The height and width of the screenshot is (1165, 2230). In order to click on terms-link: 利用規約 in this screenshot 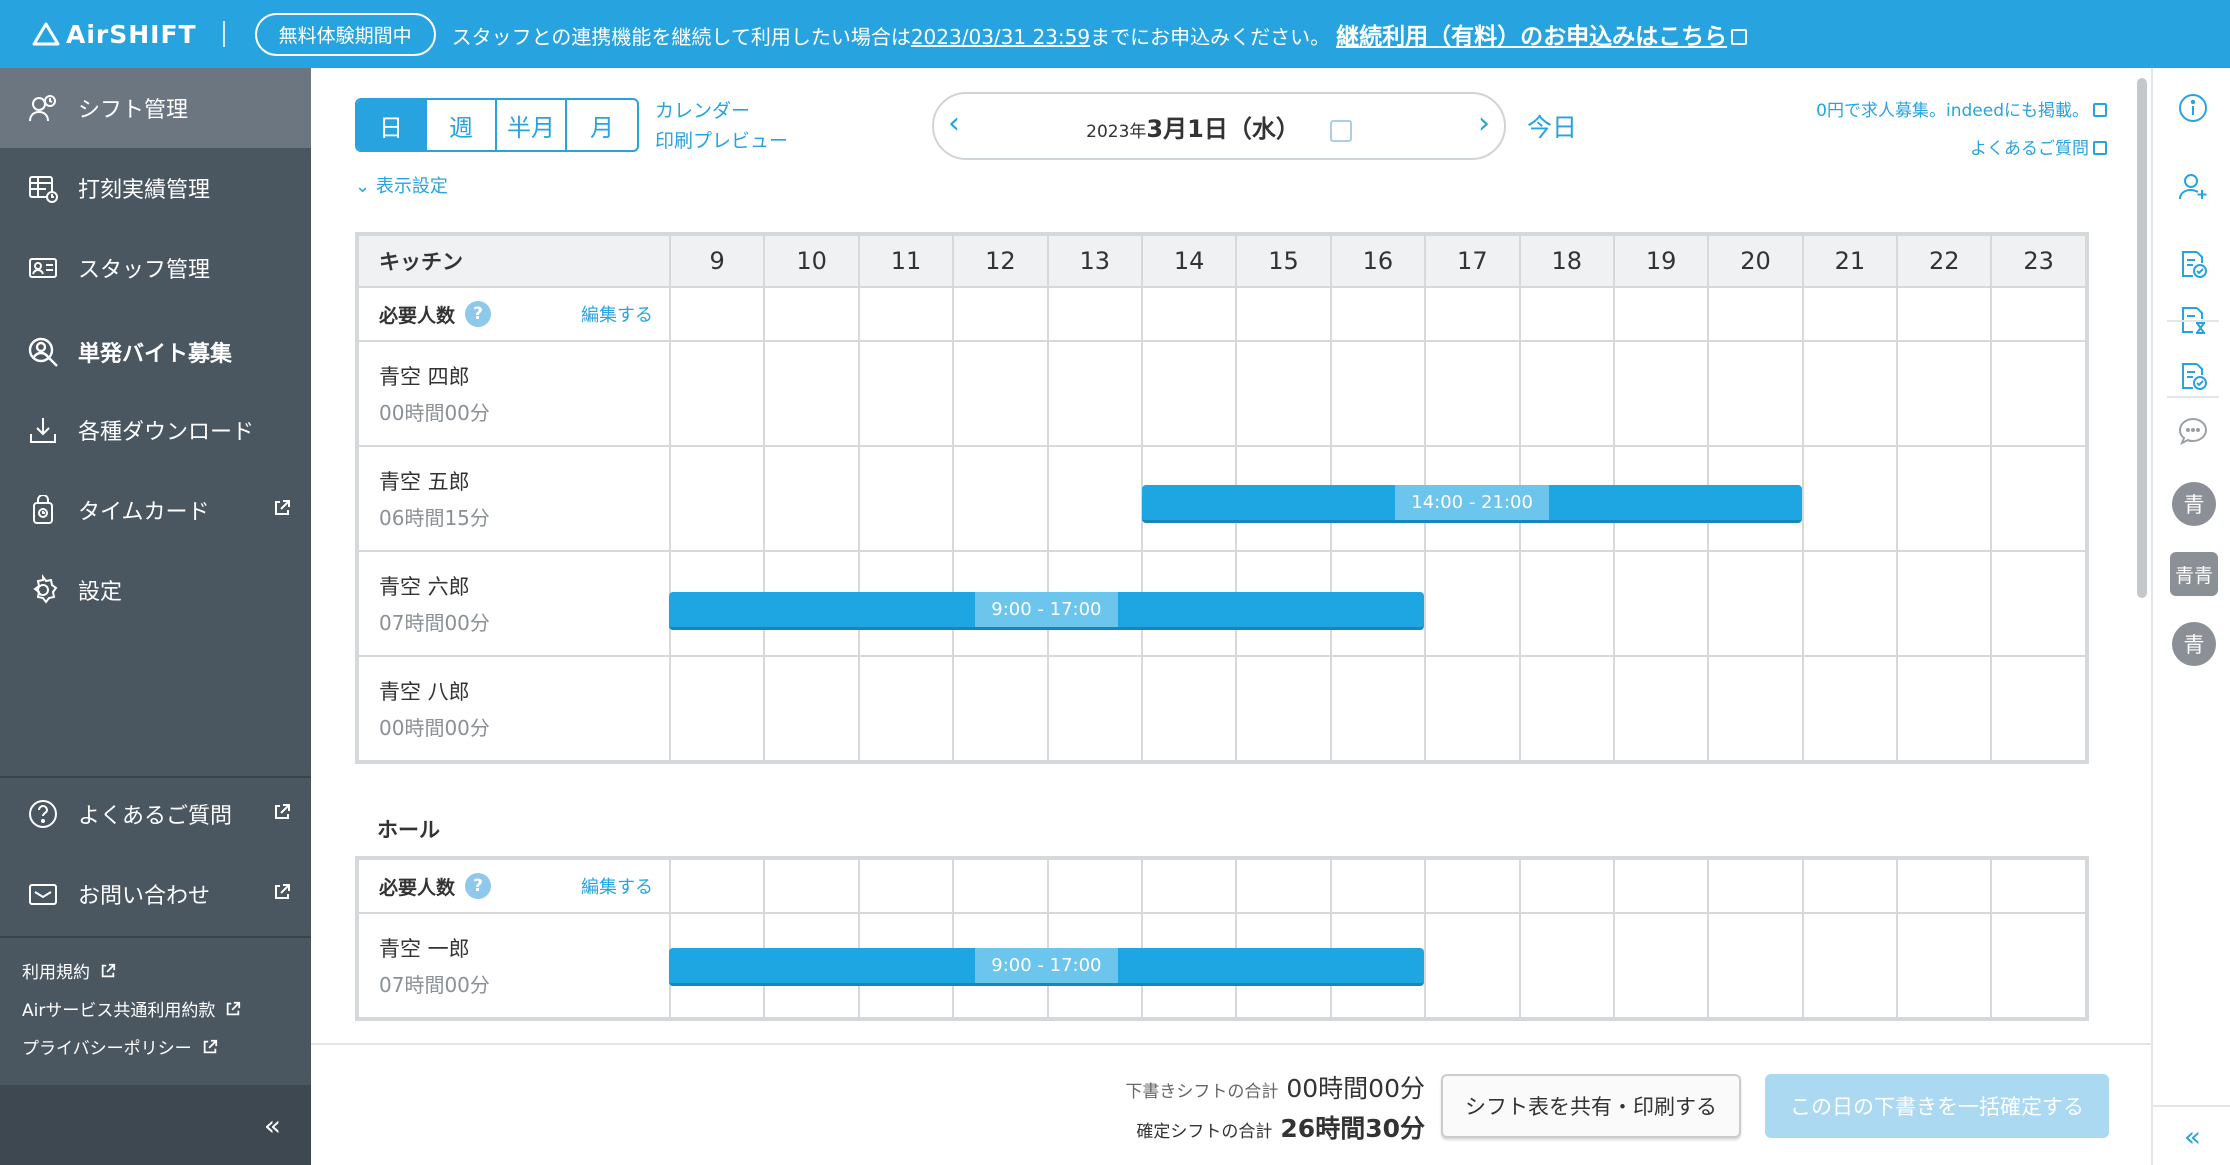, I will do `click(69, 970)`.